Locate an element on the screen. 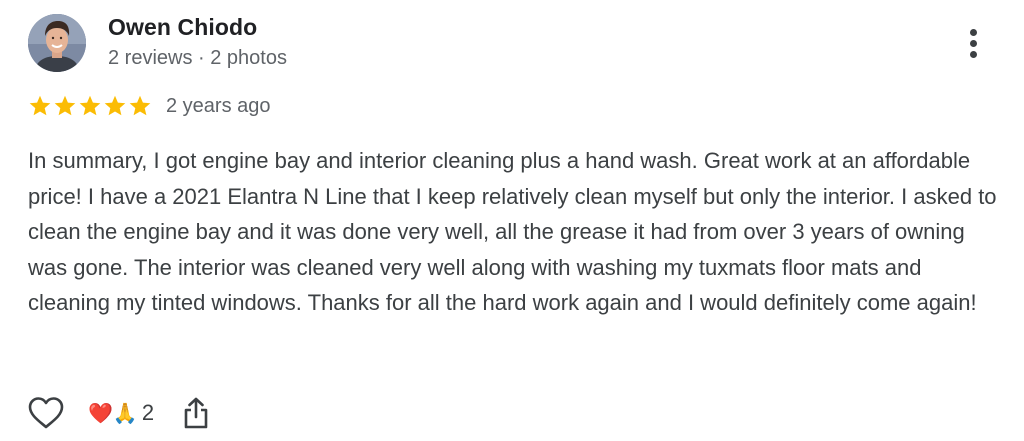 The width and height of the screenshot is (1024, 441). author-meta: 2 reviews · 2 photos is located at coordinates (197, 58).